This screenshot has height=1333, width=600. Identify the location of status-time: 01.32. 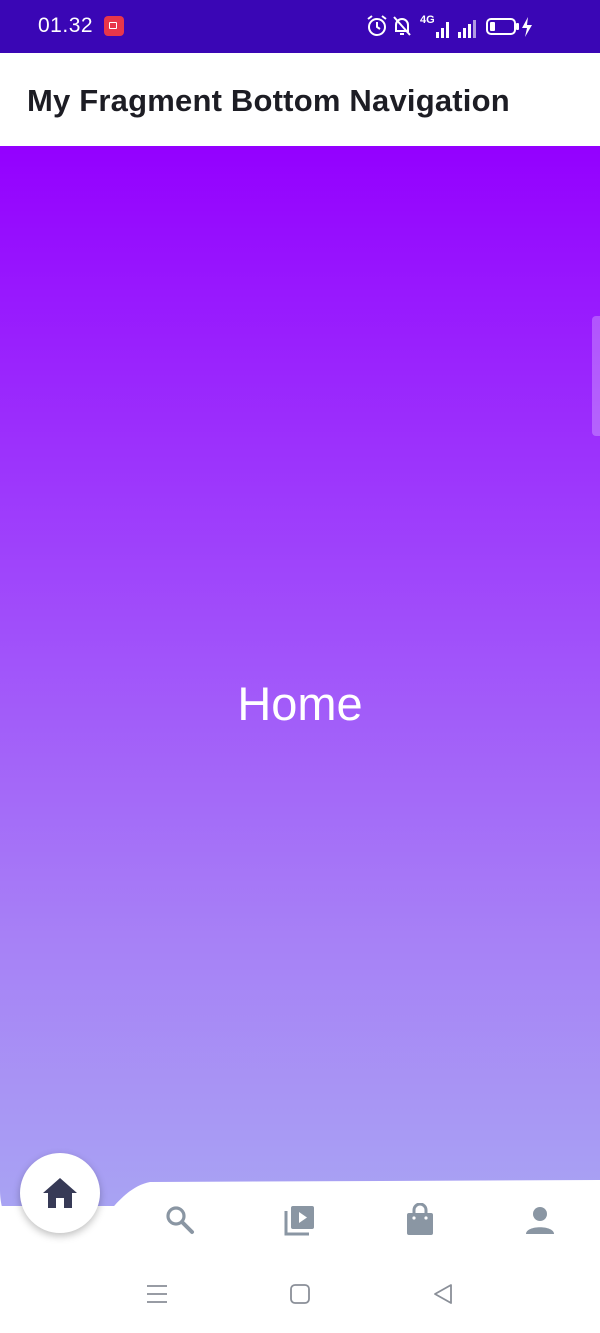
(66, 25).